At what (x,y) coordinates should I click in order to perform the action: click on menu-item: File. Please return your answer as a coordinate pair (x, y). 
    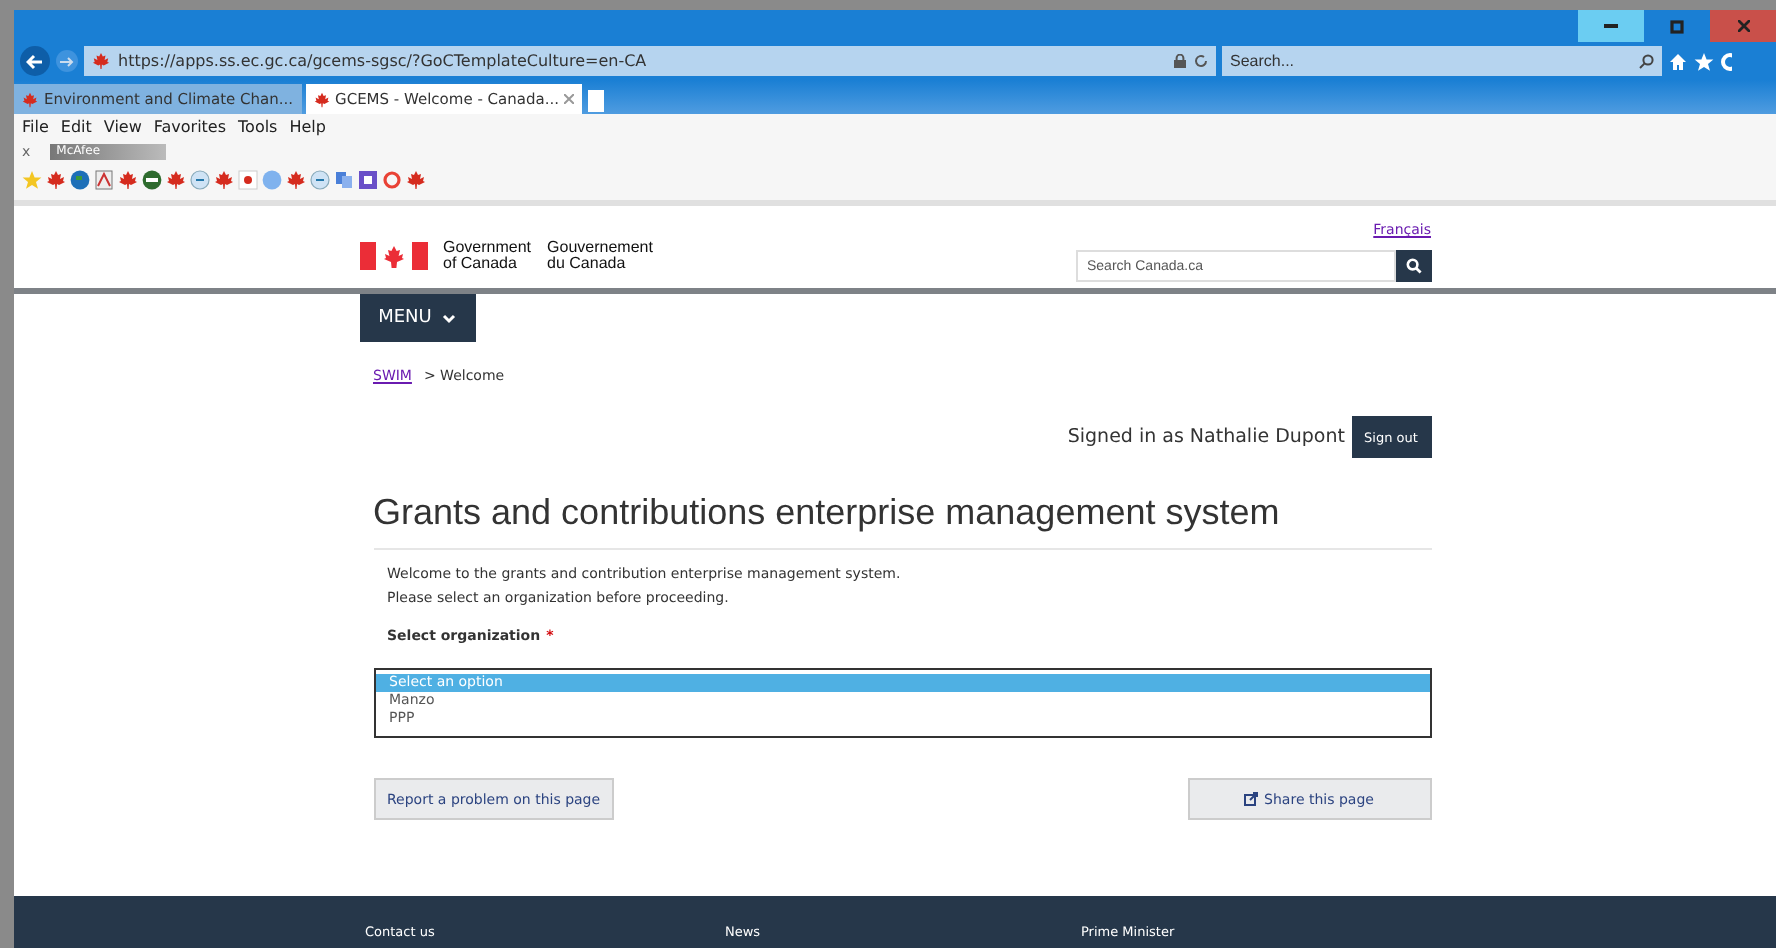
    Looking at the image, I should click on (35, 127).